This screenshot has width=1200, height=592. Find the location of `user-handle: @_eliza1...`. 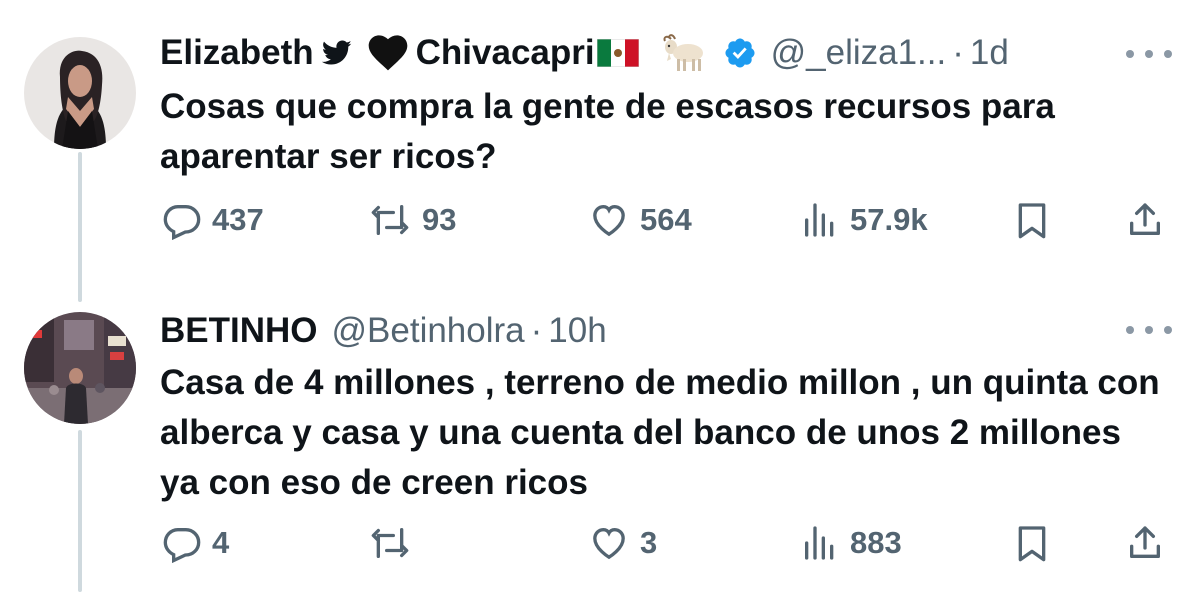

user-handle: @_eliza1... is located at coordinates (859, 53).